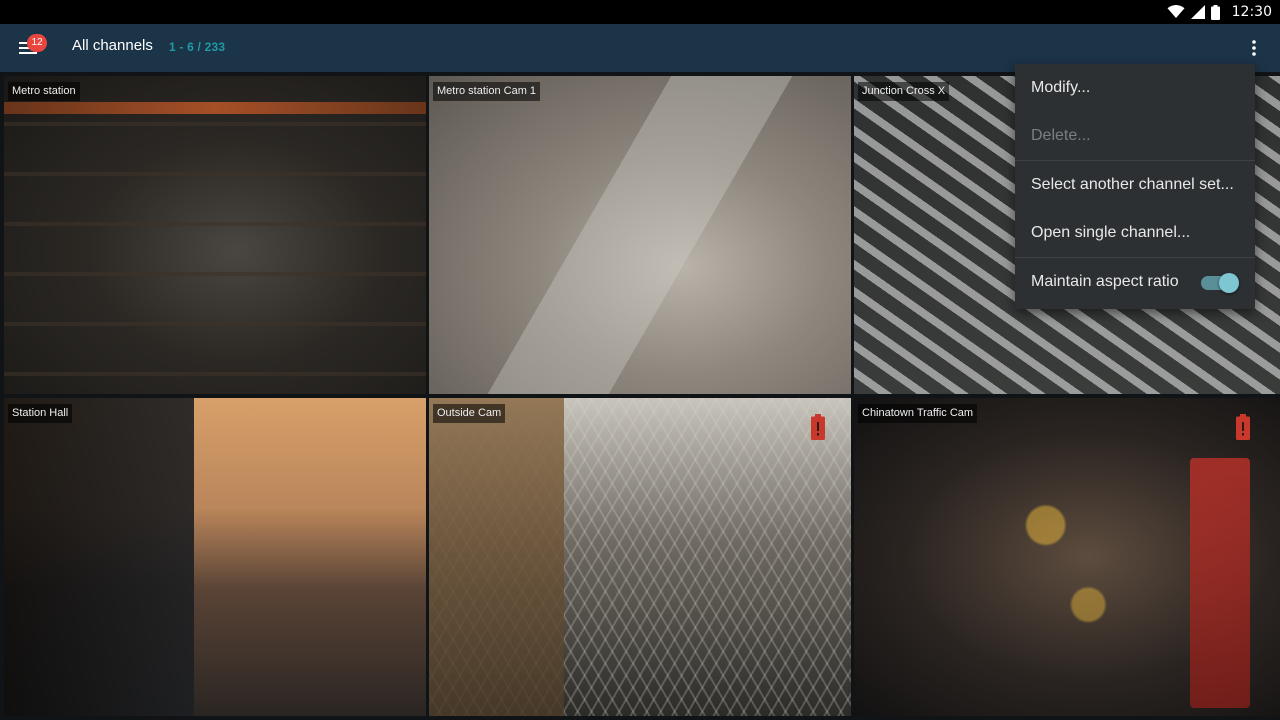 This screenshot has height=720, width=1280. Describe the element at coordinates (1197, 12) in the screenshot. I see `signal-icon` at that location.